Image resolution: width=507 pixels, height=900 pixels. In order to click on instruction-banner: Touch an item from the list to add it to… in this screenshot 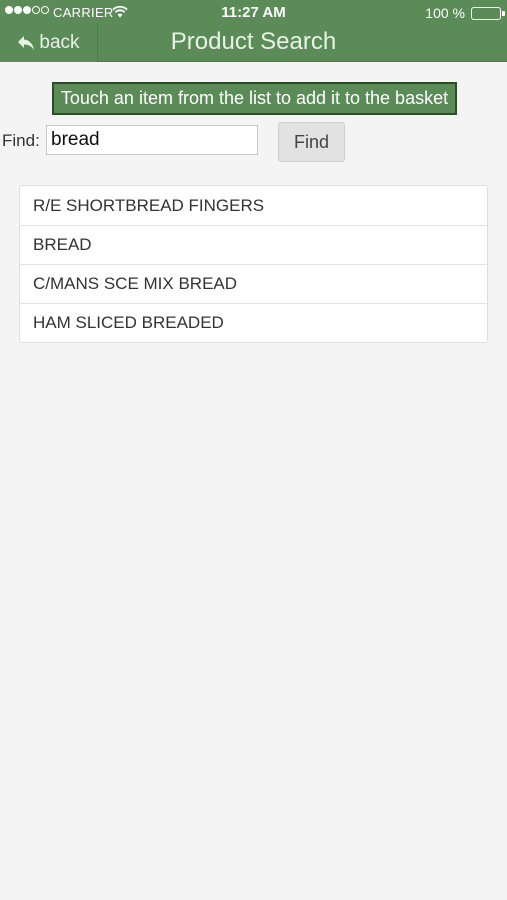, I will do `click(254, 98)`.